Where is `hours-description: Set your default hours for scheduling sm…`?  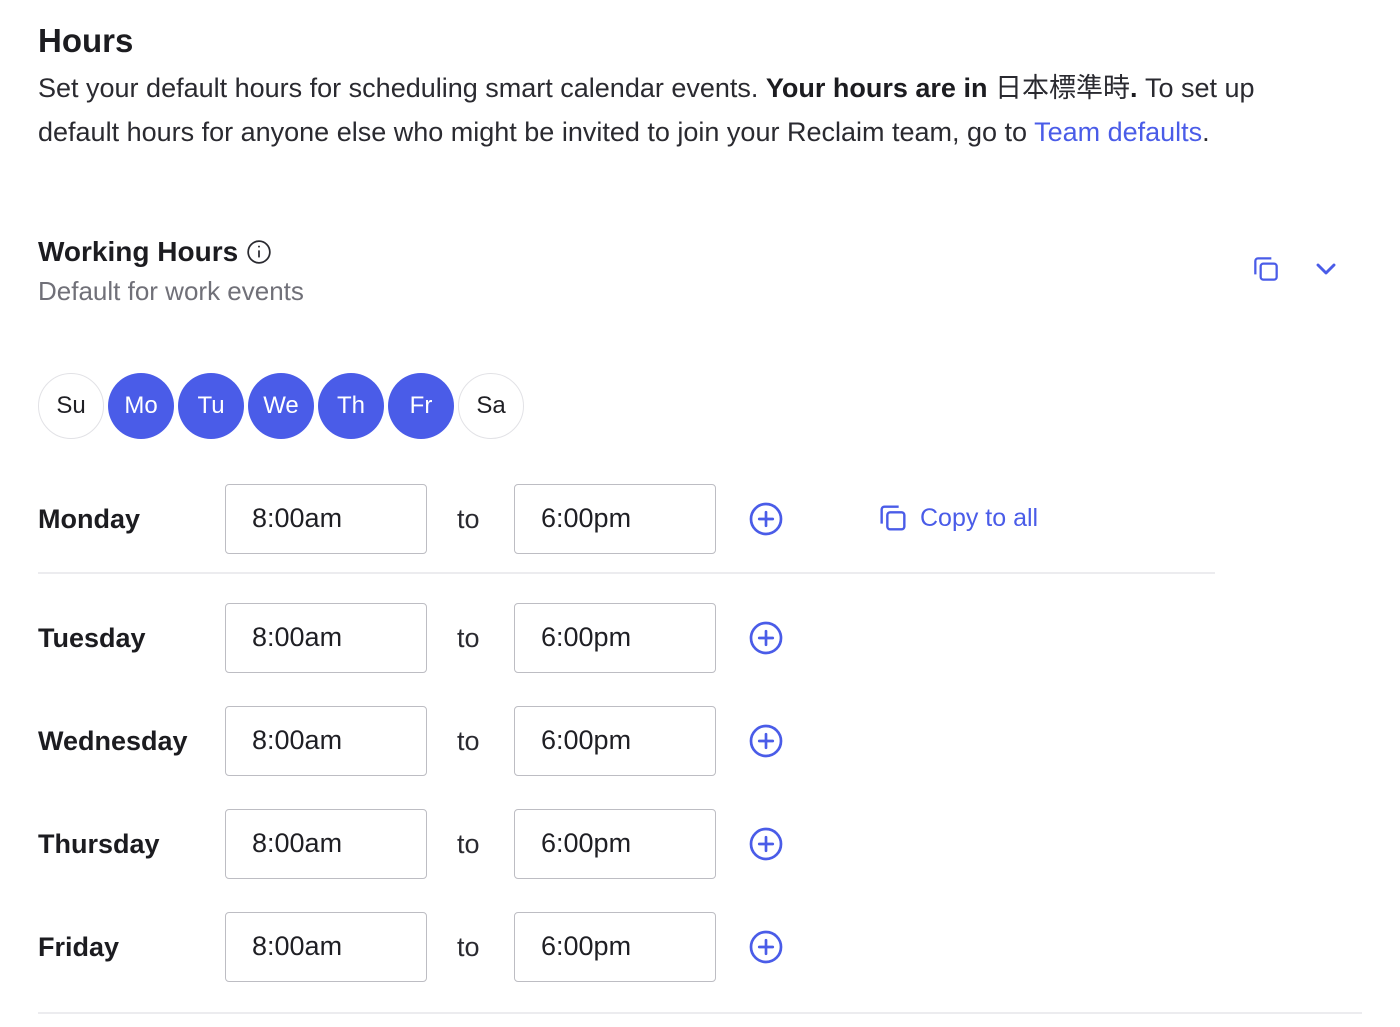
hours-description: Set your default hours for scheduling sm… is located at coordinates (683, 110).